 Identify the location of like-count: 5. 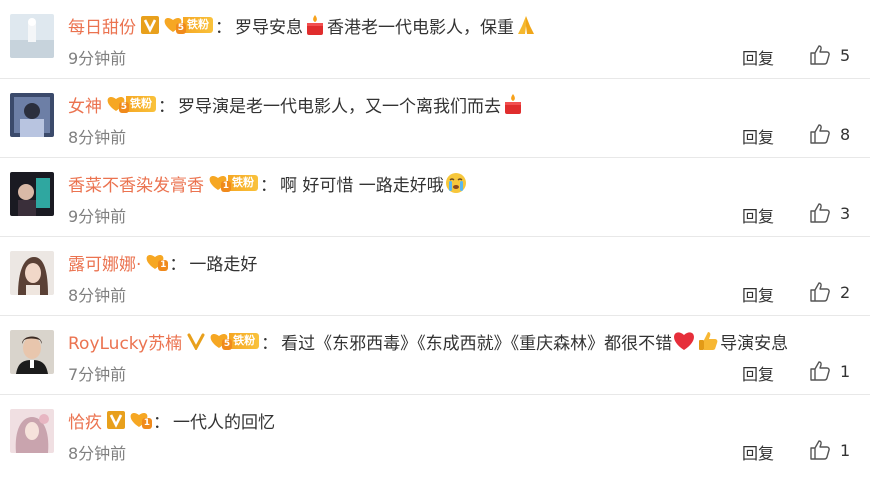
(845, 55).